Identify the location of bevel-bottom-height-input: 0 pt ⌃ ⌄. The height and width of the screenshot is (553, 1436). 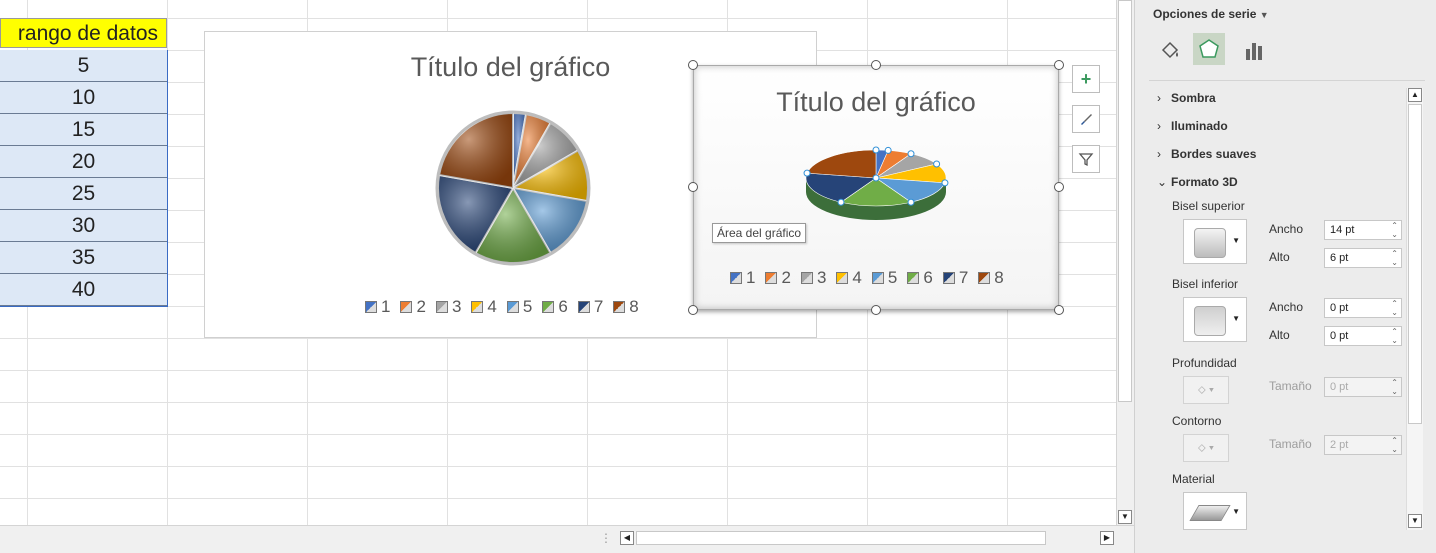
(1363, 336).